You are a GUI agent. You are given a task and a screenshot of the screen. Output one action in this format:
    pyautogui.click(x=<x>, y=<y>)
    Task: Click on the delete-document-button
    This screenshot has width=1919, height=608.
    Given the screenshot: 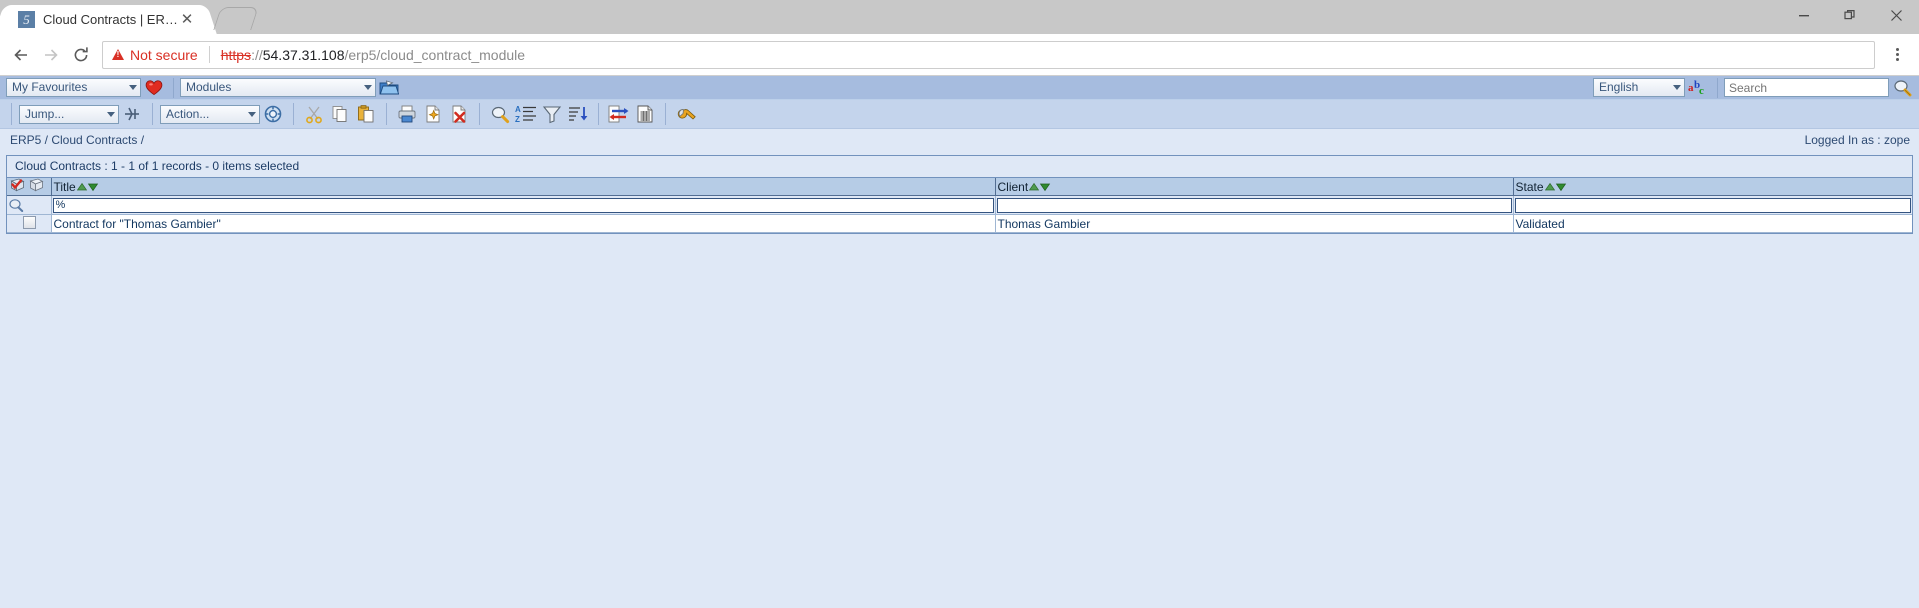 What is the action you would take?
    pyautogui.click(x=459, y=114)
    